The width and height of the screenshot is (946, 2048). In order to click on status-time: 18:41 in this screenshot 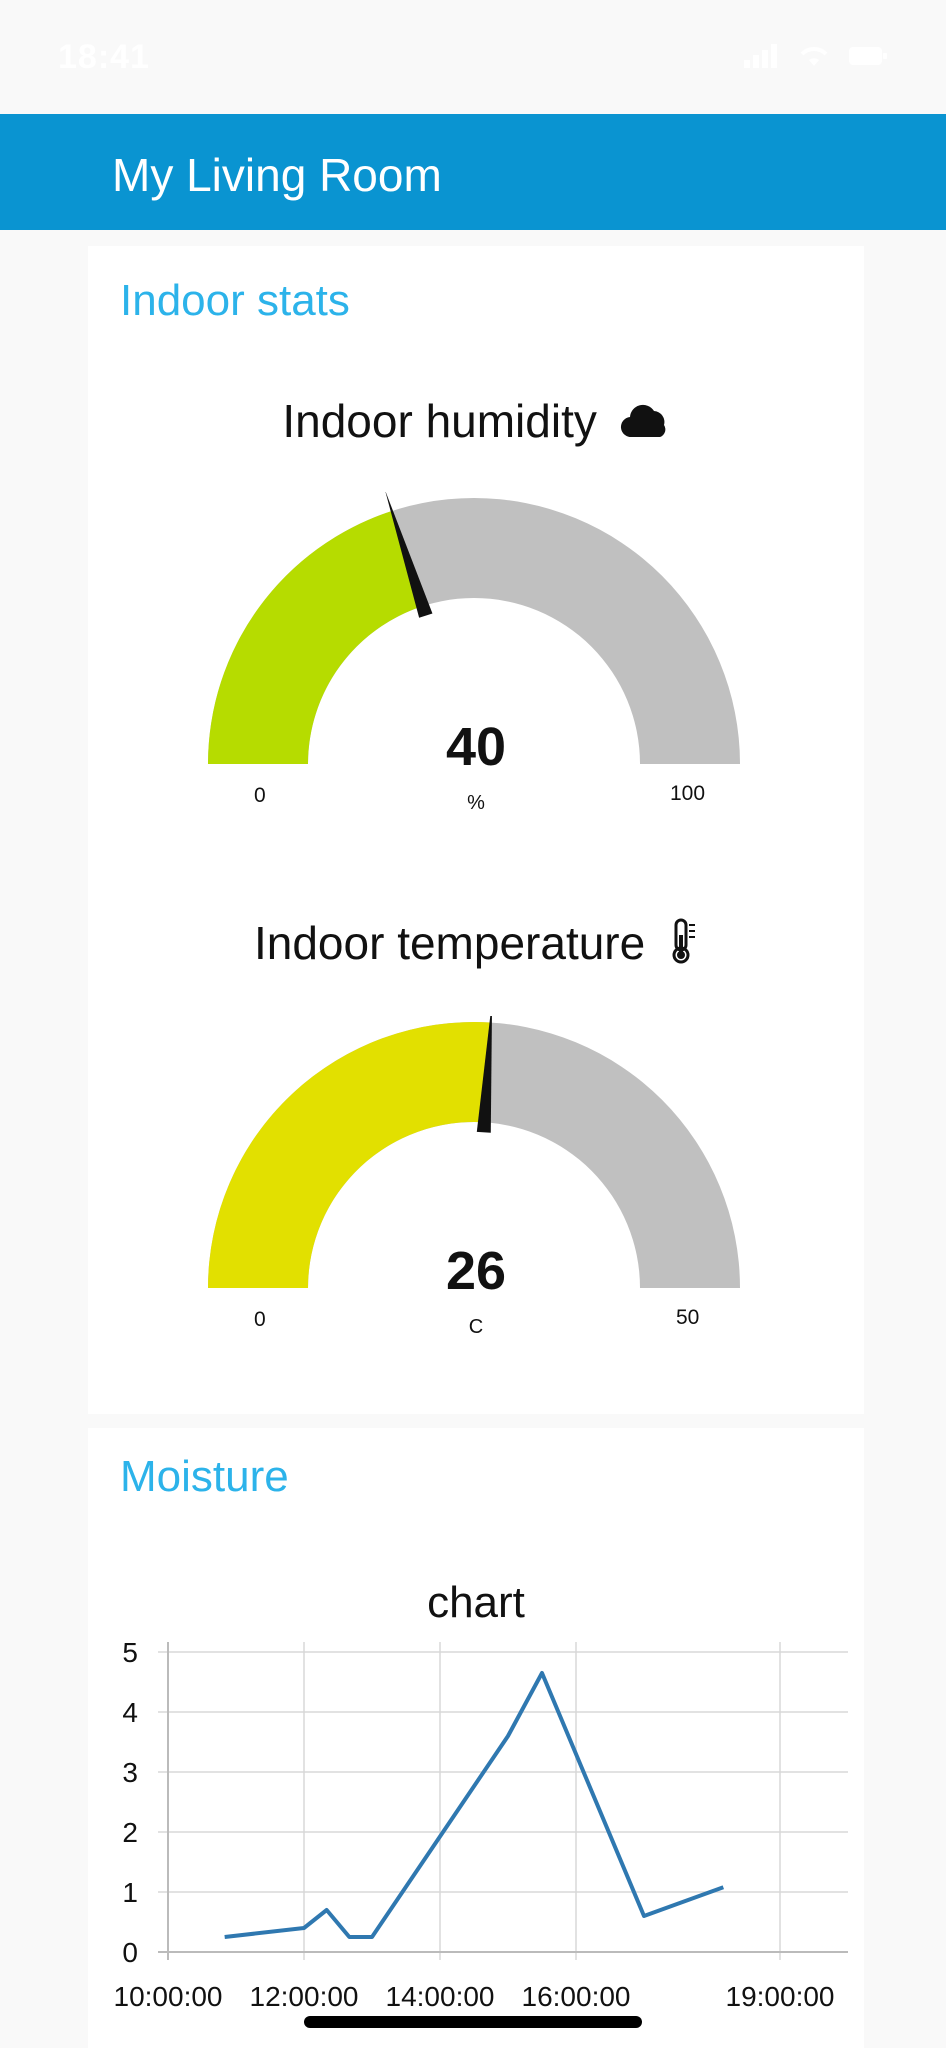, I will do `click(104, 57)`.